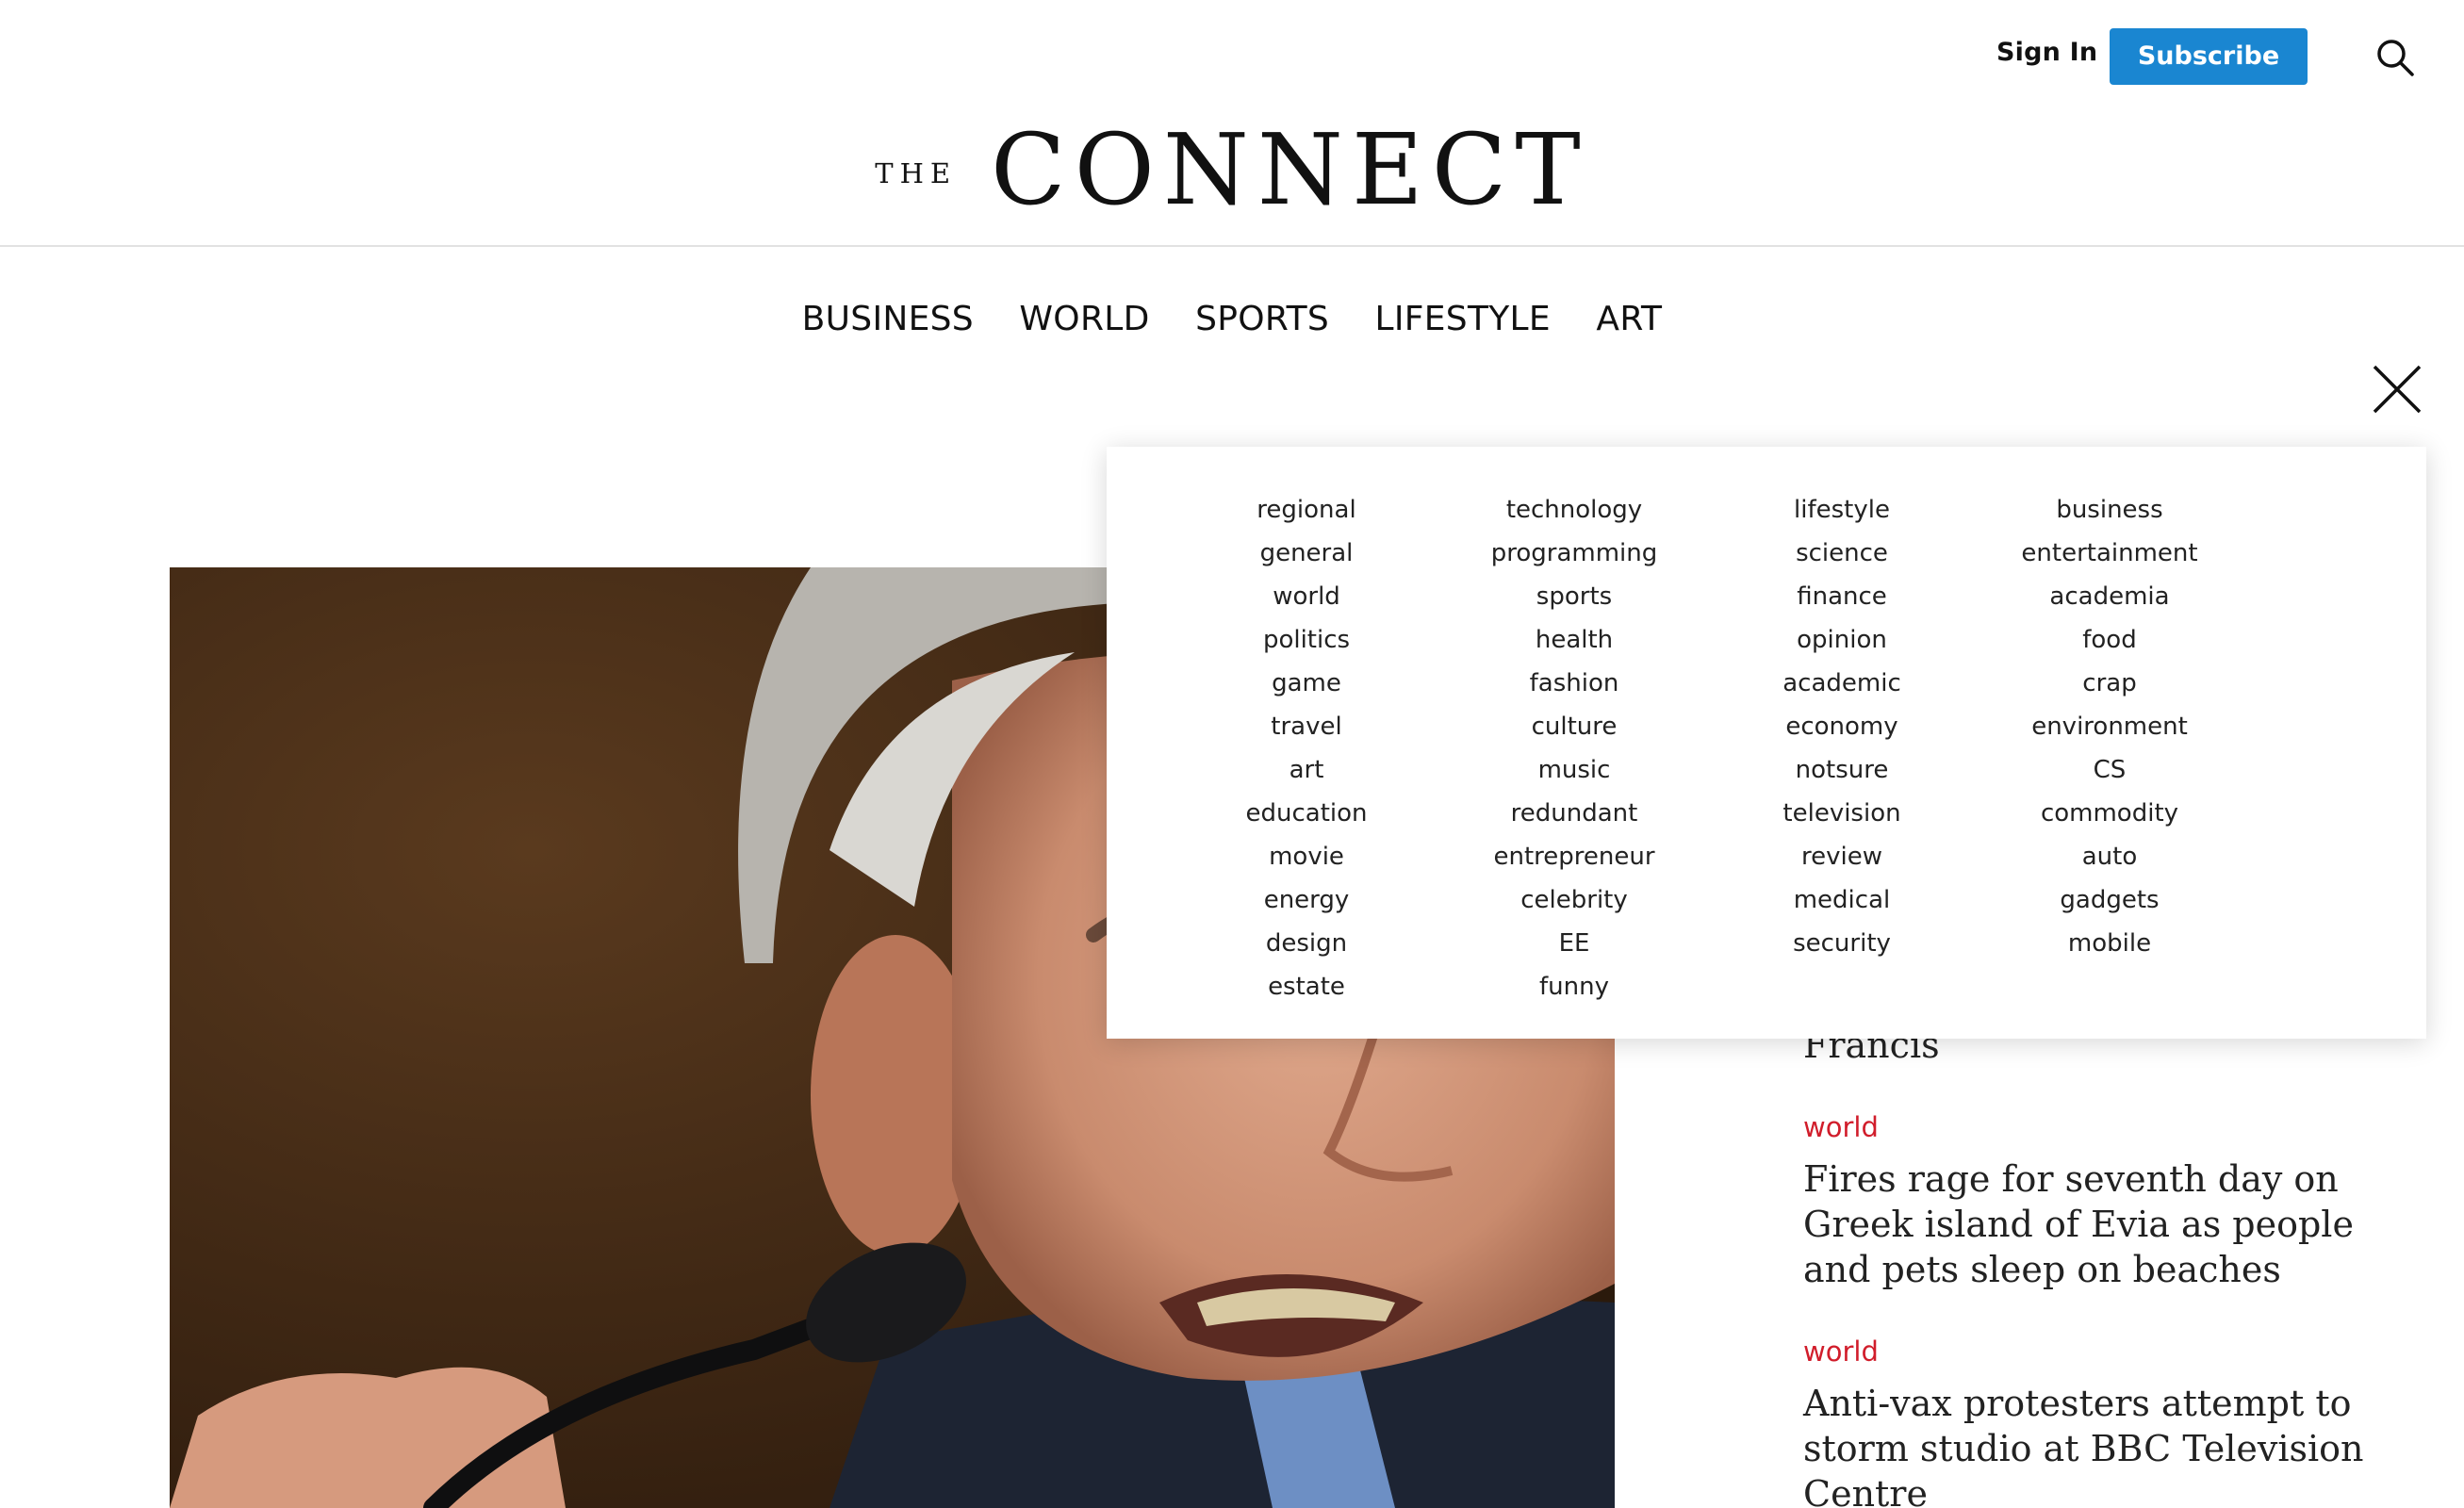 The height and width of the screenshot is (1508, 2464). Describe the element at coordinates (2395, 58) in the screenshot. I see `search-icon` at that location.